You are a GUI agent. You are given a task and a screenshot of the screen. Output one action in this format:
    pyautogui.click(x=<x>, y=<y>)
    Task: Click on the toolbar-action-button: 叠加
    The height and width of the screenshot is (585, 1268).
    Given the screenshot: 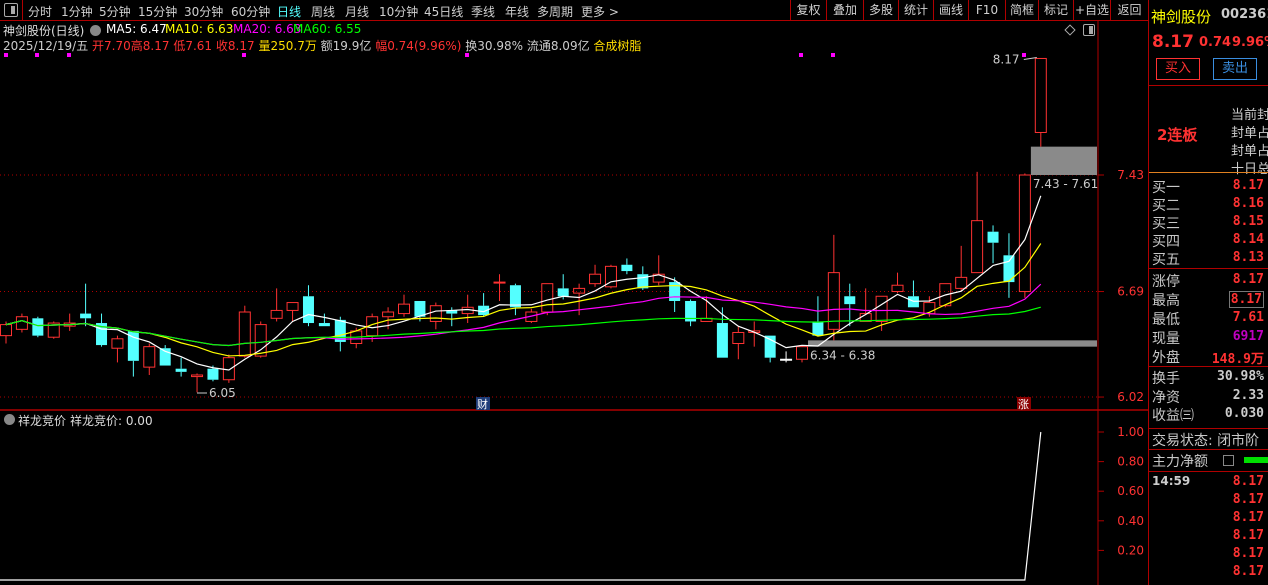 What is the action you would take?
    pyautogui.click(x=844, y=10)
    